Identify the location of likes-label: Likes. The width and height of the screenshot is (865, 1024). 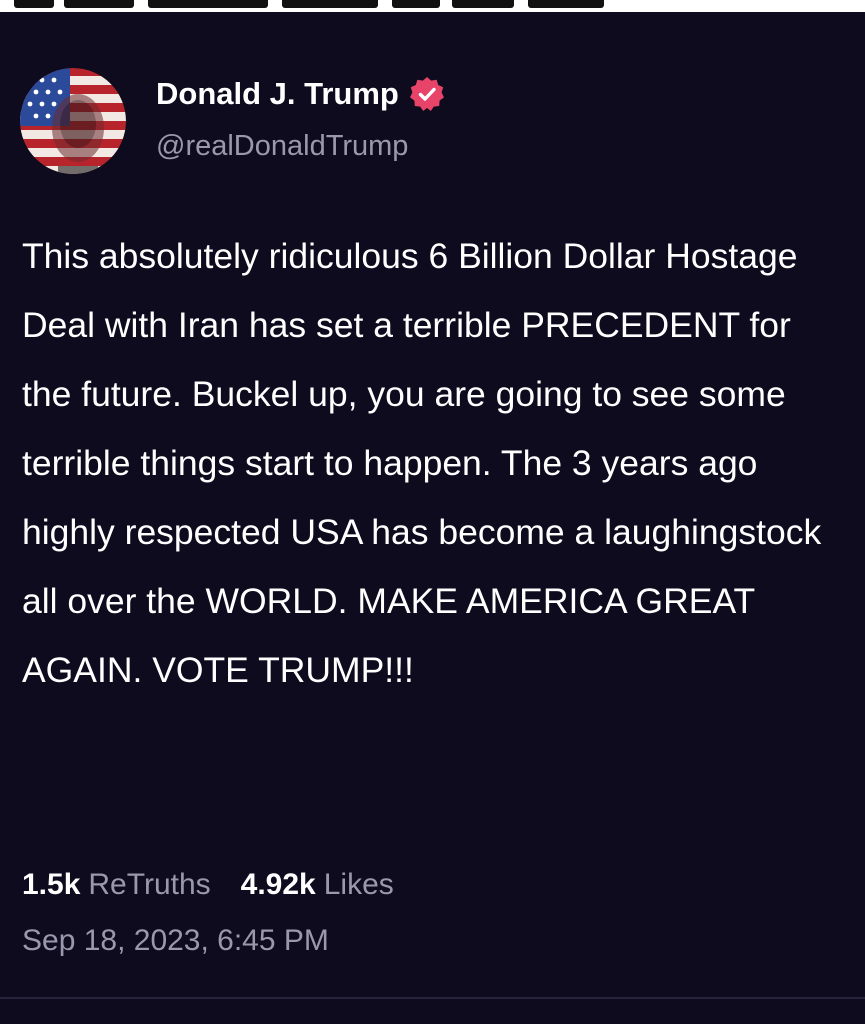
(358, 884).